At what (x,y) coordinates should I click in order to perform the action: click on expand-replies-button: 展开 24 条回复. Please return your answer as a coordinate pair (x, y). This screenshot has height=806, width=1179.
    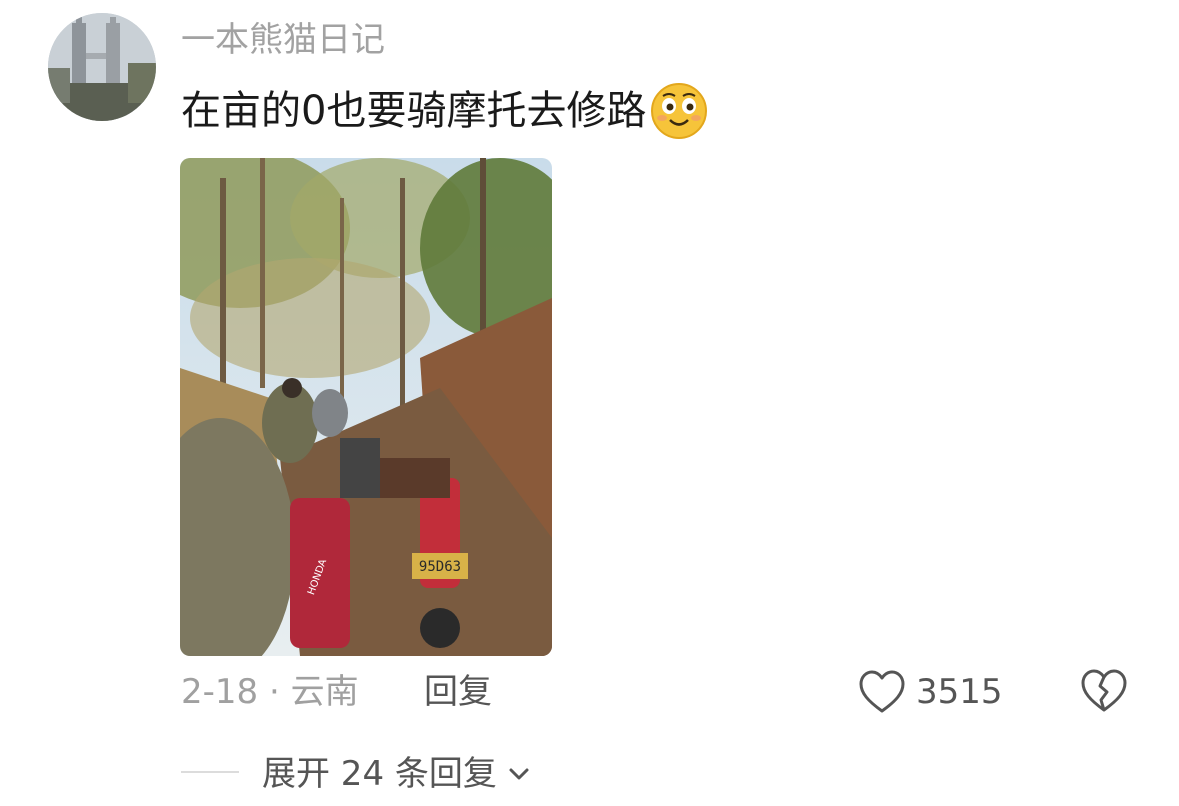
    Looking at the image, I should click on (397, 774).